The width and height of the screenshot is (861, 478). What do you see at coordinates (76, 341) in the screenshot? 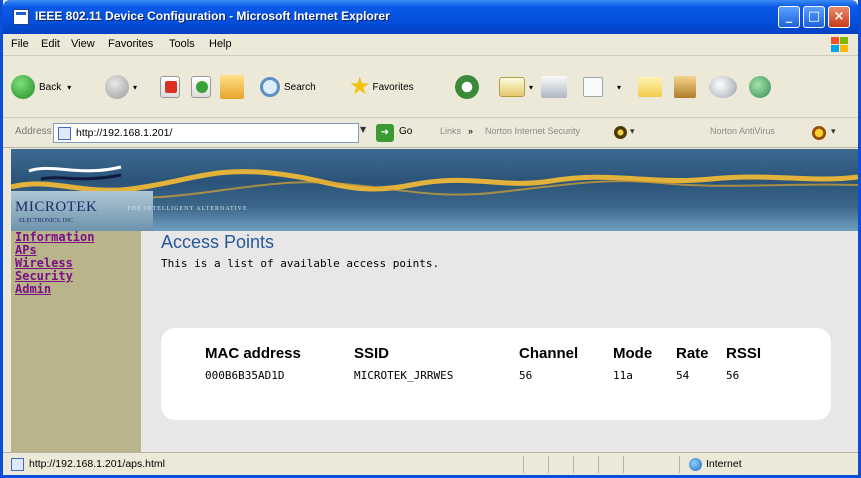
I see `sidebar-nav: Information APs Wireless Security Admin` at bounding box center [76, 341].